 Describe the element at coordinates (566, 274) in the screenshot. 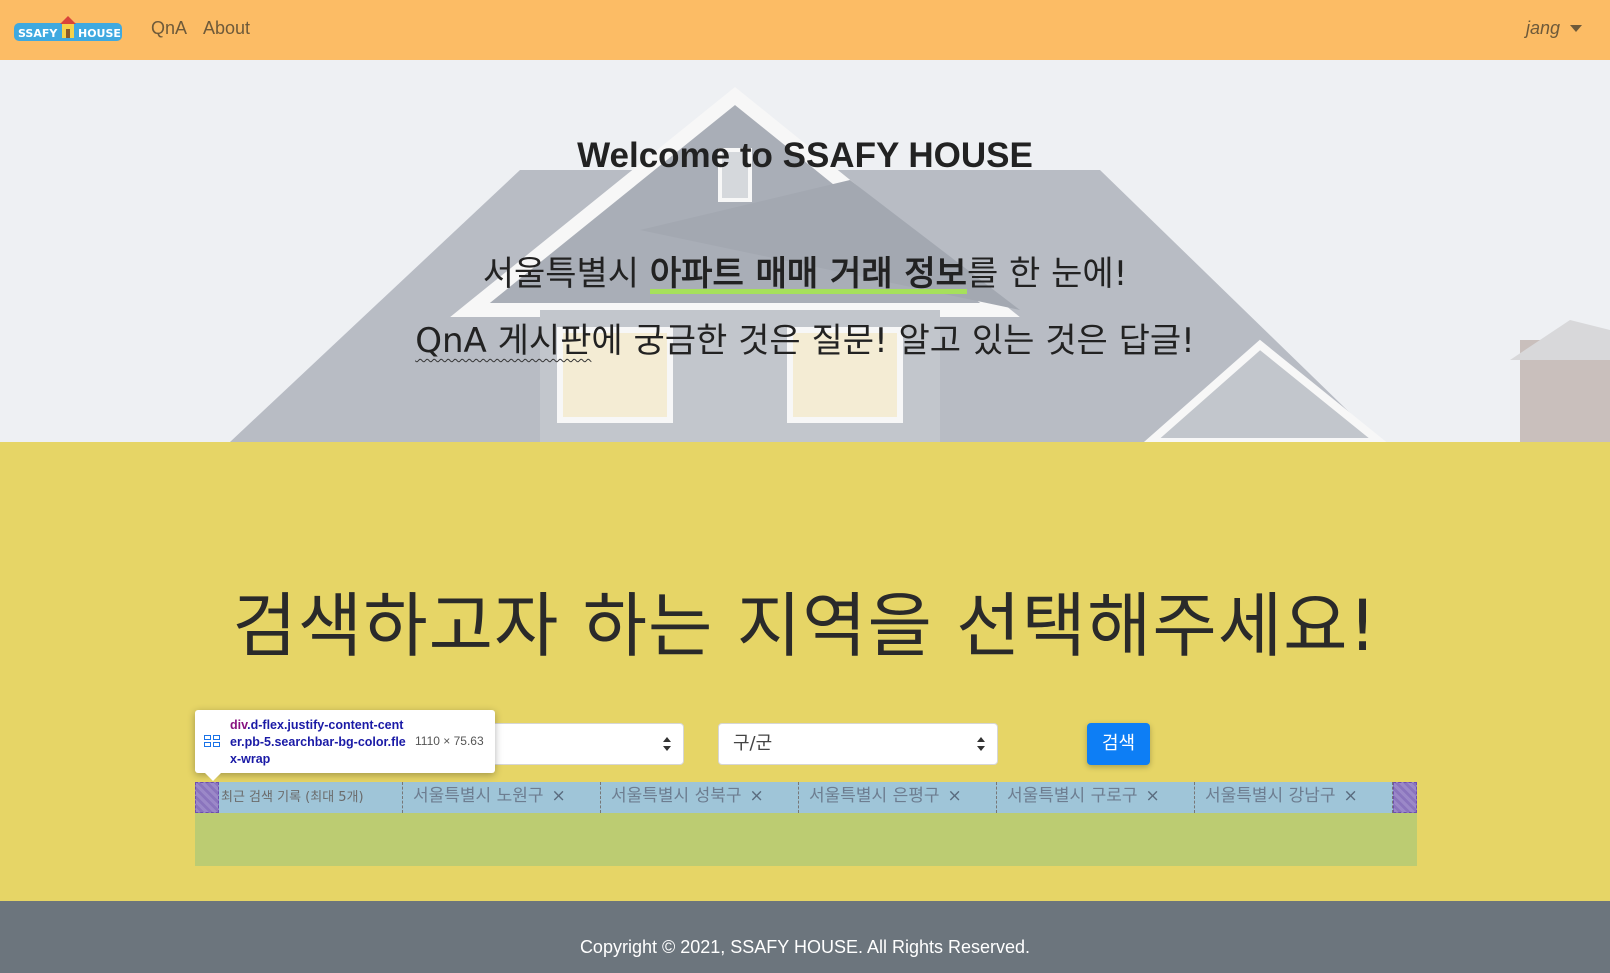

I see `hero-line1-prefix: 서울특별시` at that location.